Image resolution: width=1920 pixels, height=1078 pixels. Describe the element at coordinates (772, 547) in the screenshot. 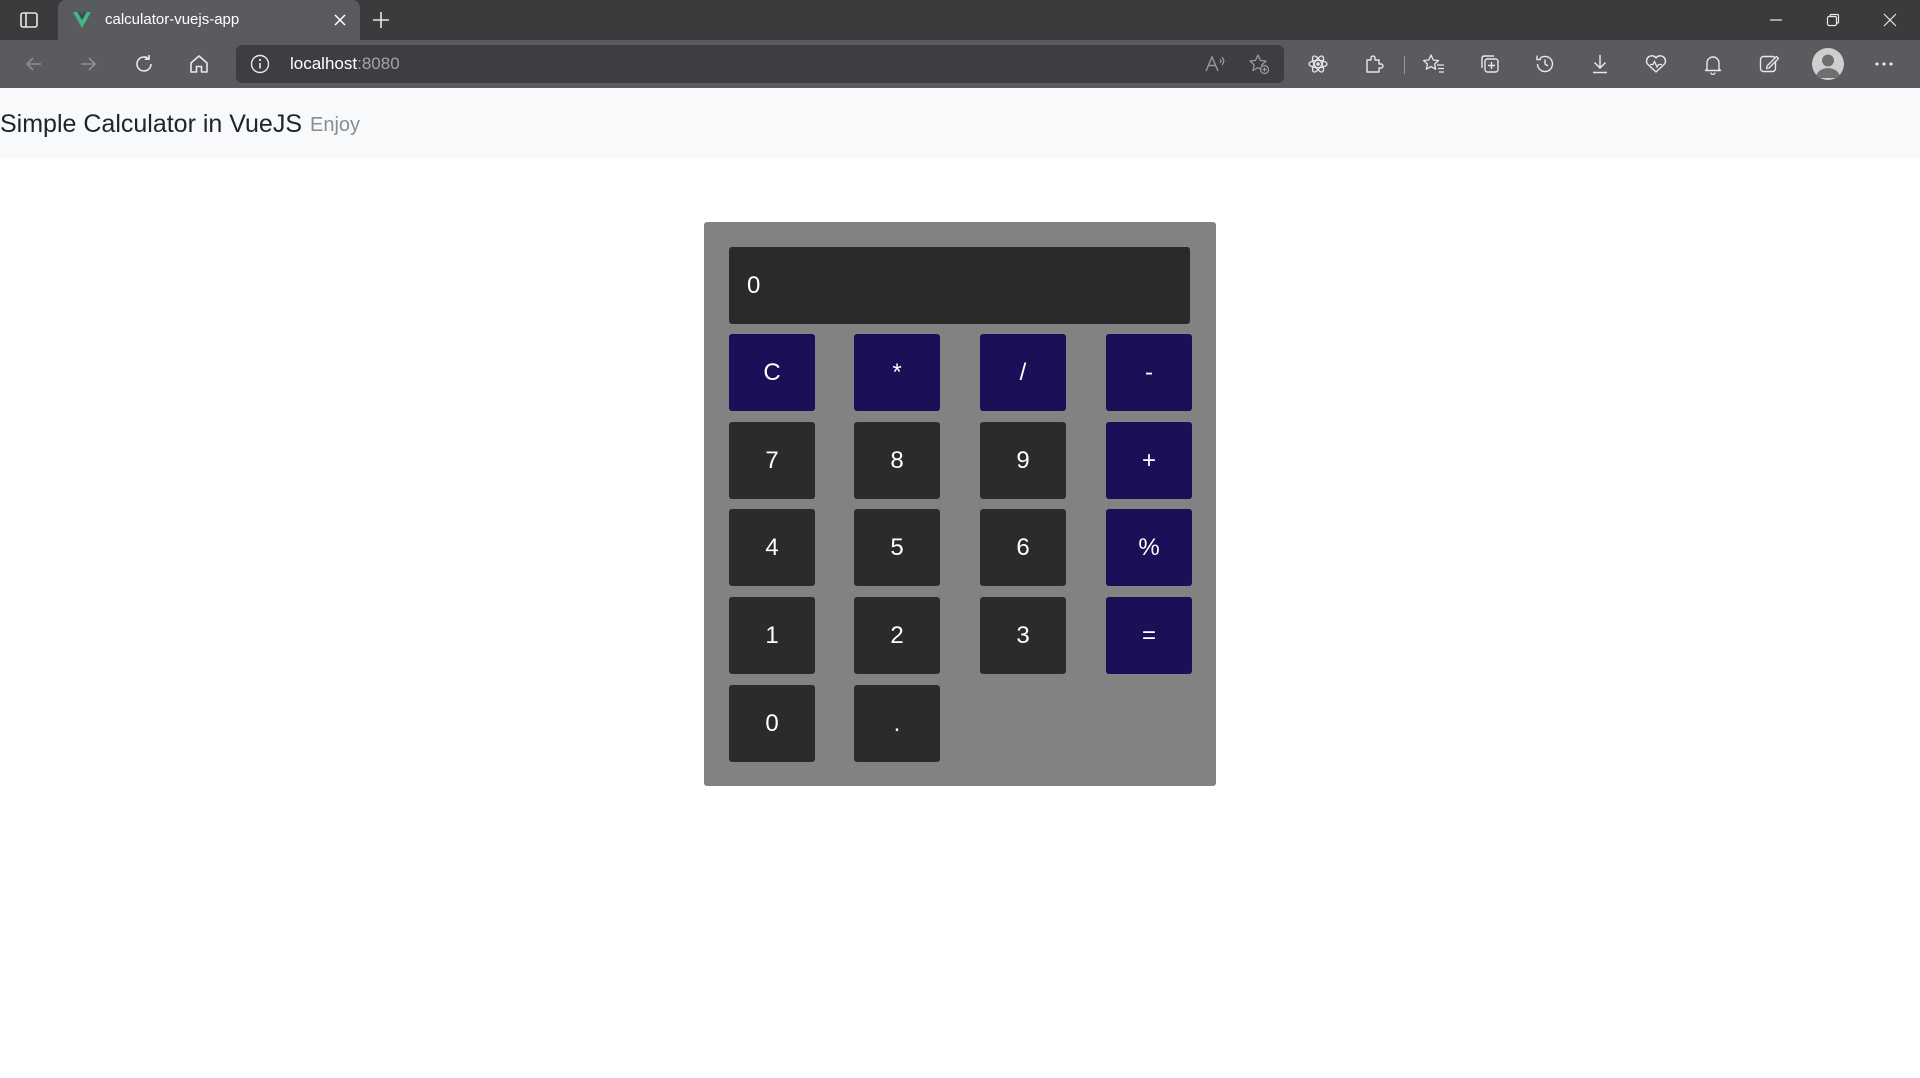

I see `key-4: 4` at that location.